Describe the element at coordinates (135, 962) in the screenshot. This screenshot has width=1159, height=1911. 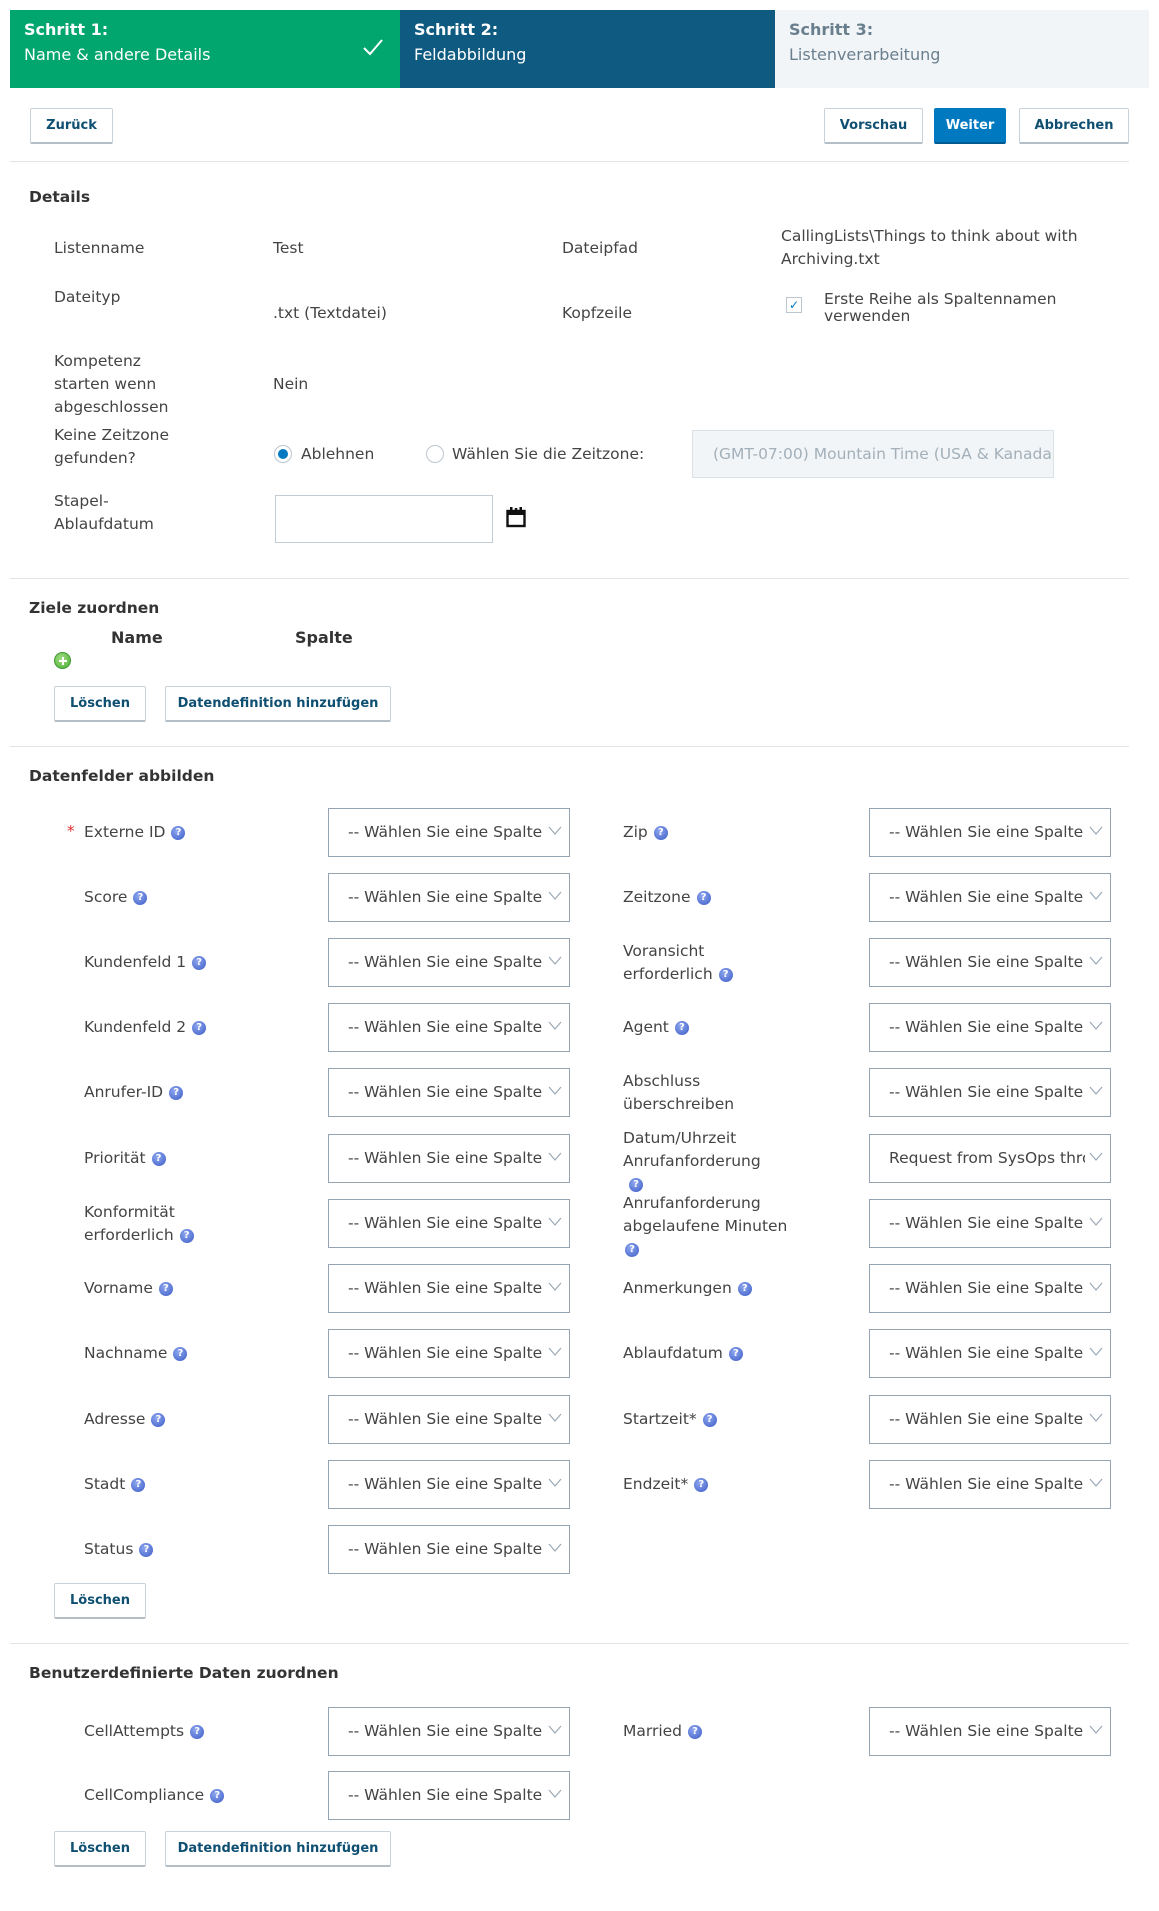
I see `field-label-text: Kundenfeld 1` at that location.